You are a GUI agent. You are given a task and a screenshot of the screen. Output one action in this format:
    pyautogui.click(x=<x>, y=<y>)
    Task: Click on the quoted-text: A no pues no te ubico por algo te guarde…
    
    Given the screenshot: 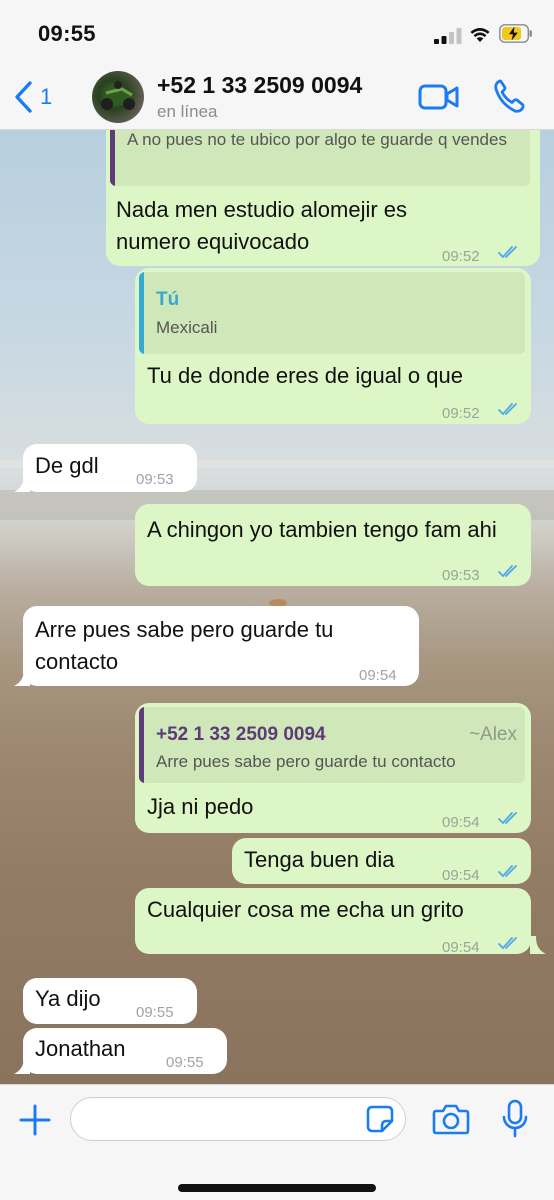 What is the action you would take?
    pyautogui.click(x=317, y=139)
    